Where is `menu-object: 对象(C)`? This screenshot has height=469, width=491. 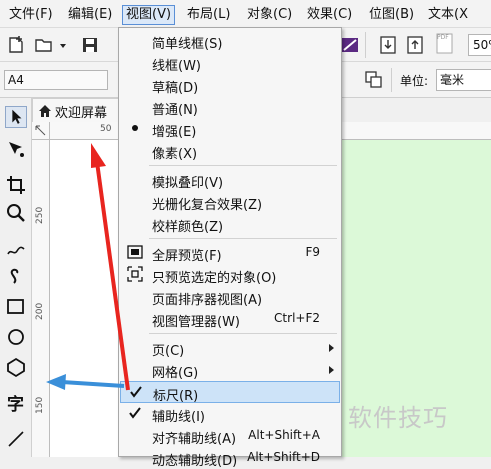
menu-object: 对象(C) is located at coordinates (269, 15).